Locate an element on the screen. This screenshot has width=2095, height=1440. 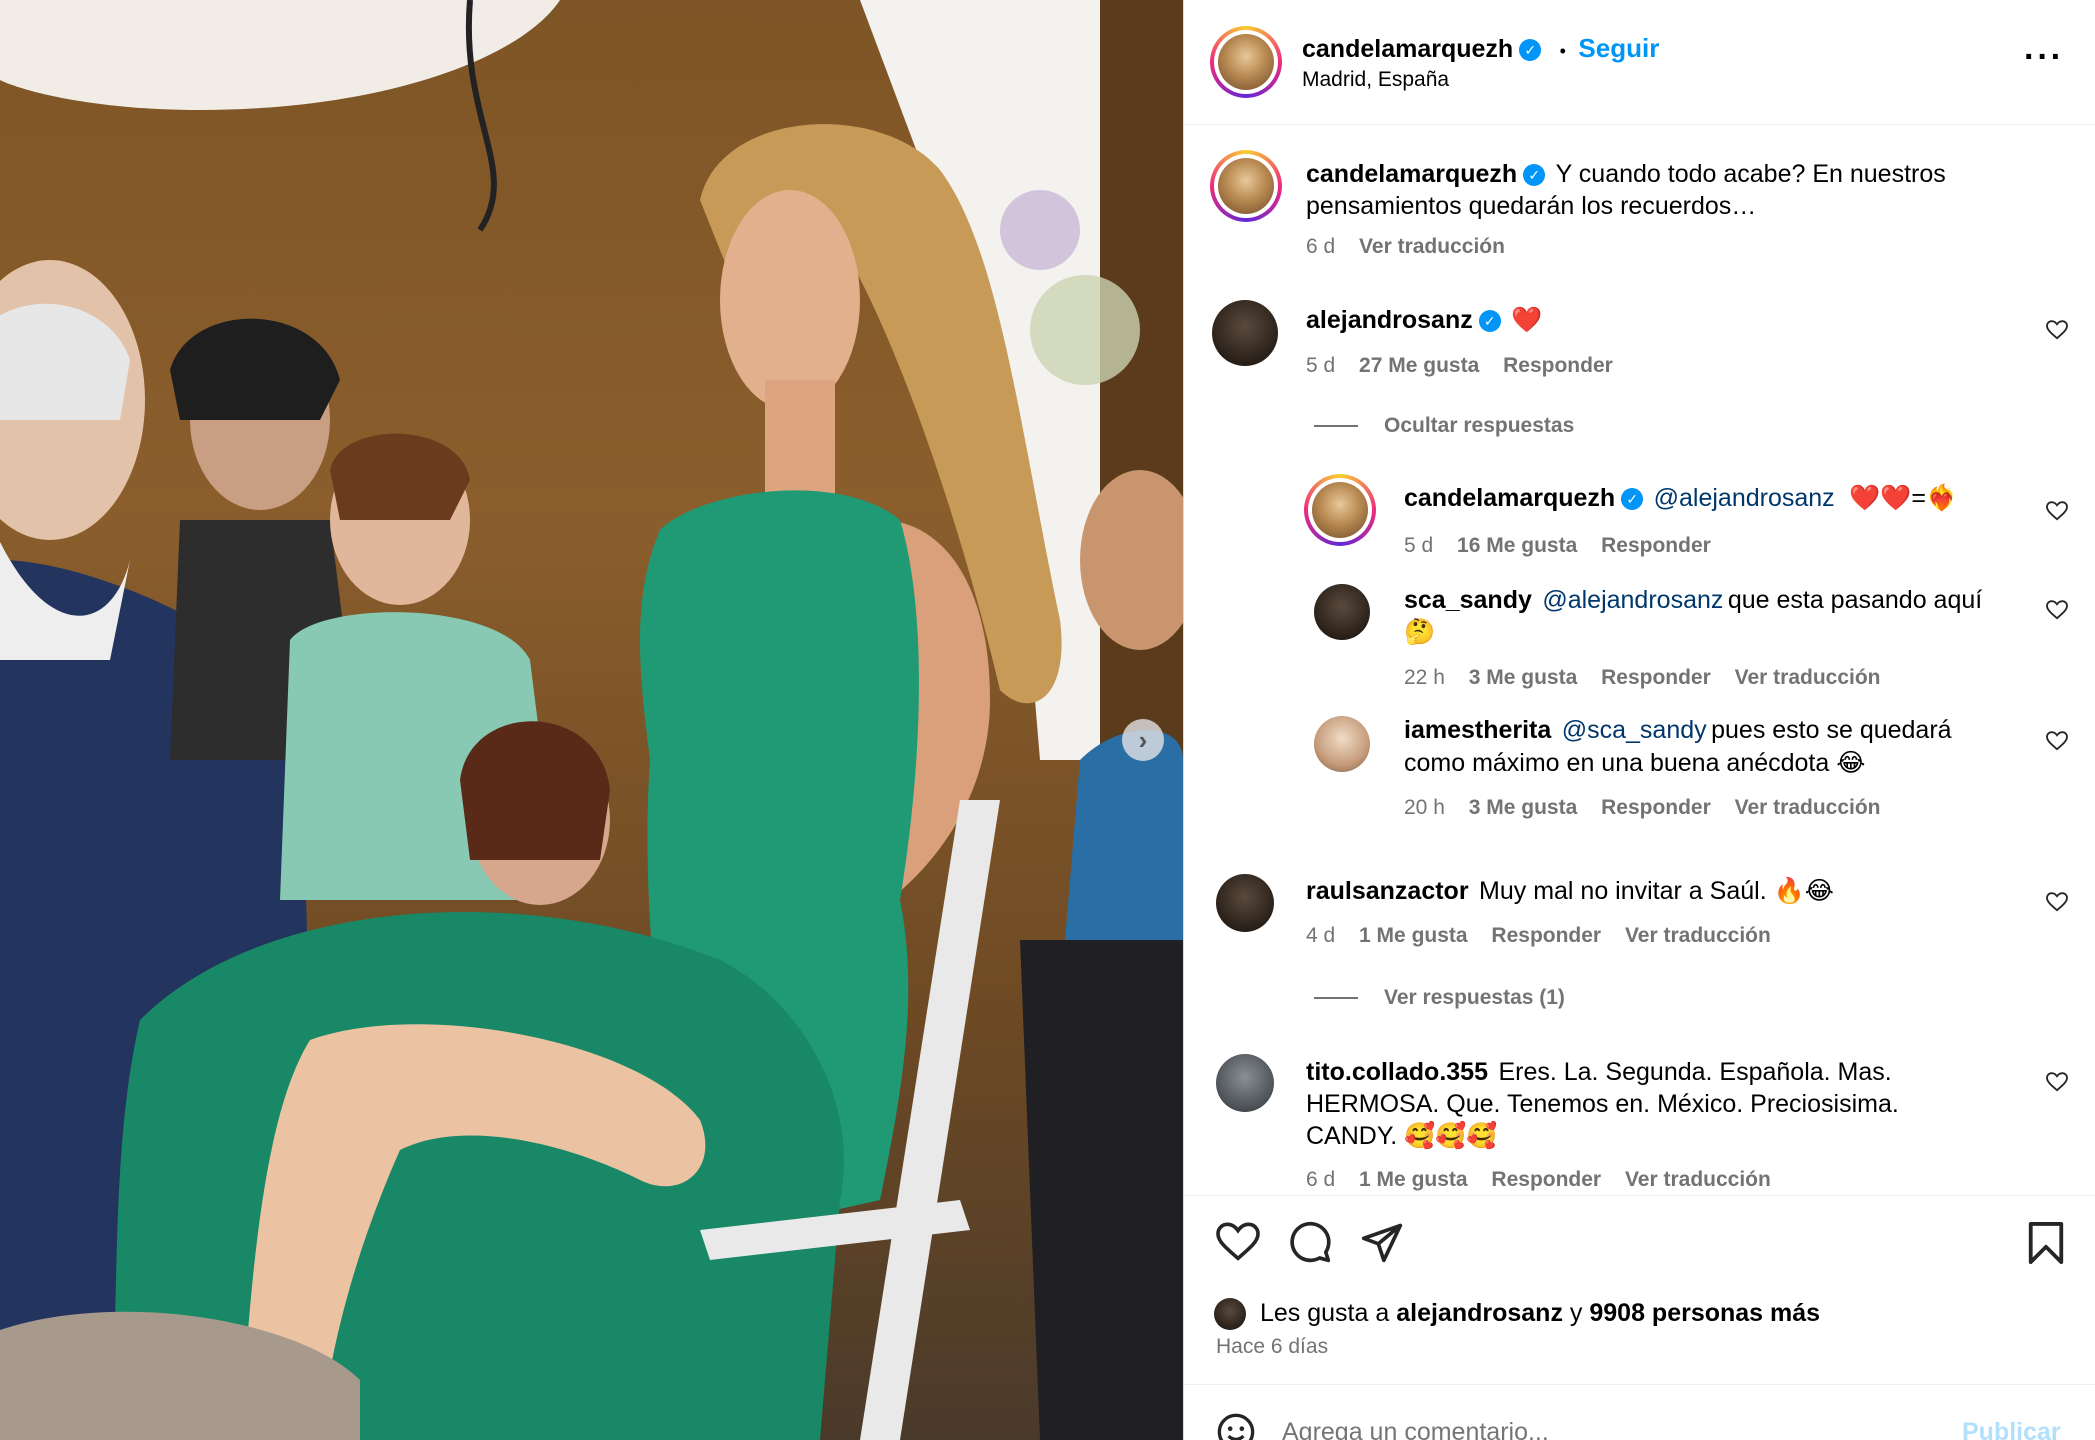
thread-line is located at coordinates (1336, 426).